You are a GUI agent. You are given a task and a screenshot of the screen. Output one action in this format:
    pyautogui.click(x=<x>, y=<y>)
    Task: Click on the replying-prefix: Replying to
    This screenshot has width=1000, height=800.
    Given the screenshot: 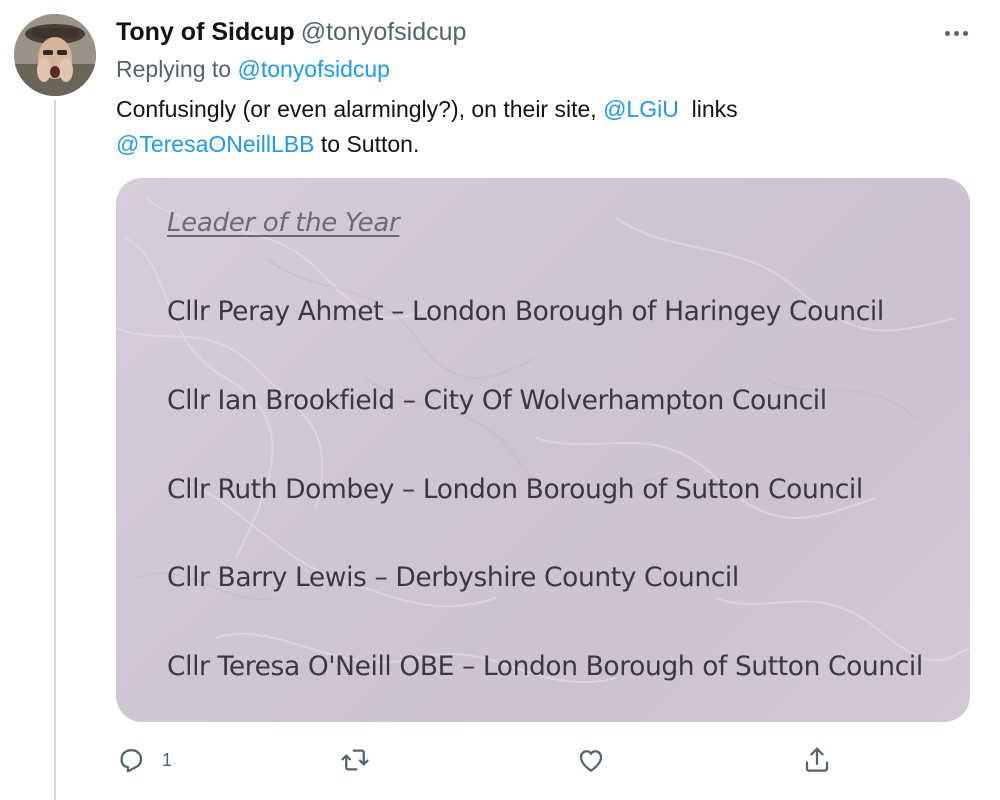 What is the action you would take?
    pyautogui.click(x=177, y=69)
    